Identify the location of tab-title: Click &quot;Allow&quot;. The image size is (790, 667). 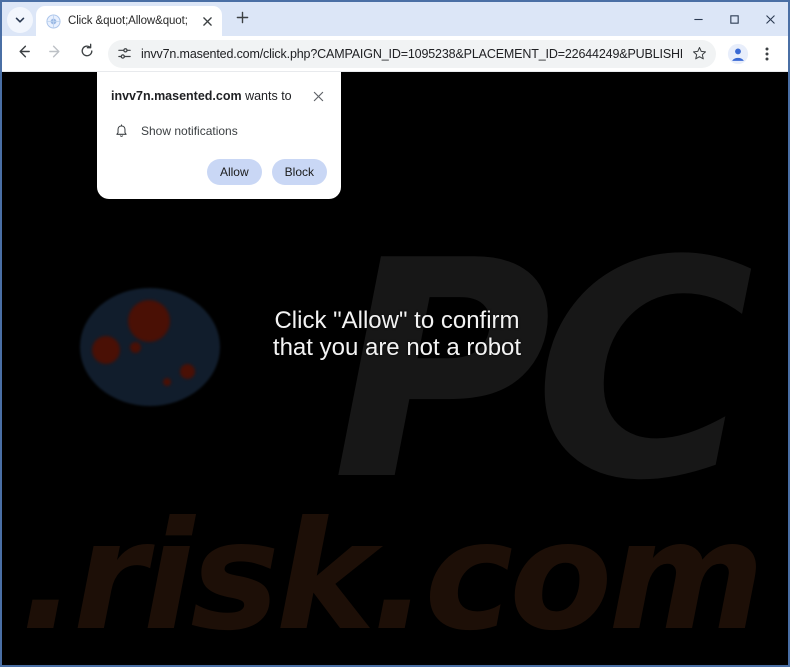
(128, 21).